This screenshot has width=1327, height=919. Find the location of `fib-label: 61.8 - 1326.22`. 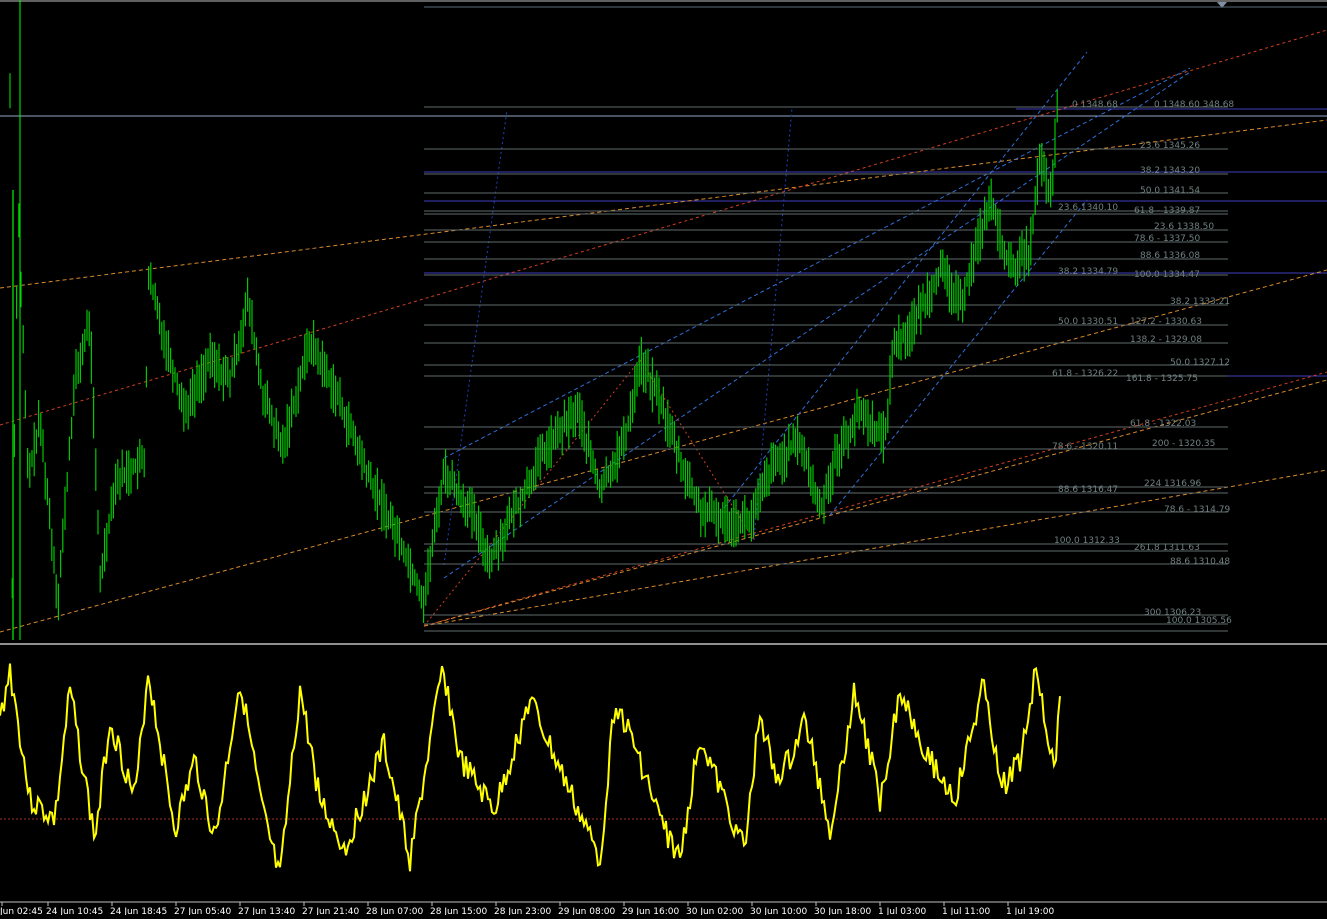

fib-label: 61.8 - 1326.22 is located at coordinates (1085, 374).